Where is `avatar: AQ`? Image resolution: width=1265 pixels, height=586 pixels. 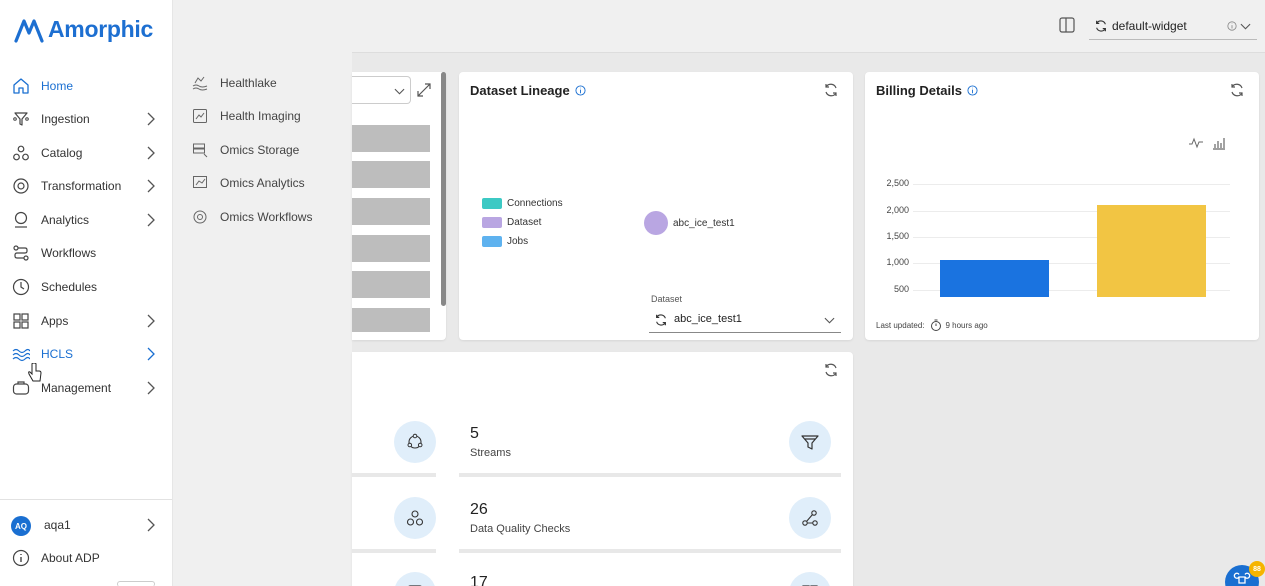
avatar: AQ is located at coordinates (21, 526).